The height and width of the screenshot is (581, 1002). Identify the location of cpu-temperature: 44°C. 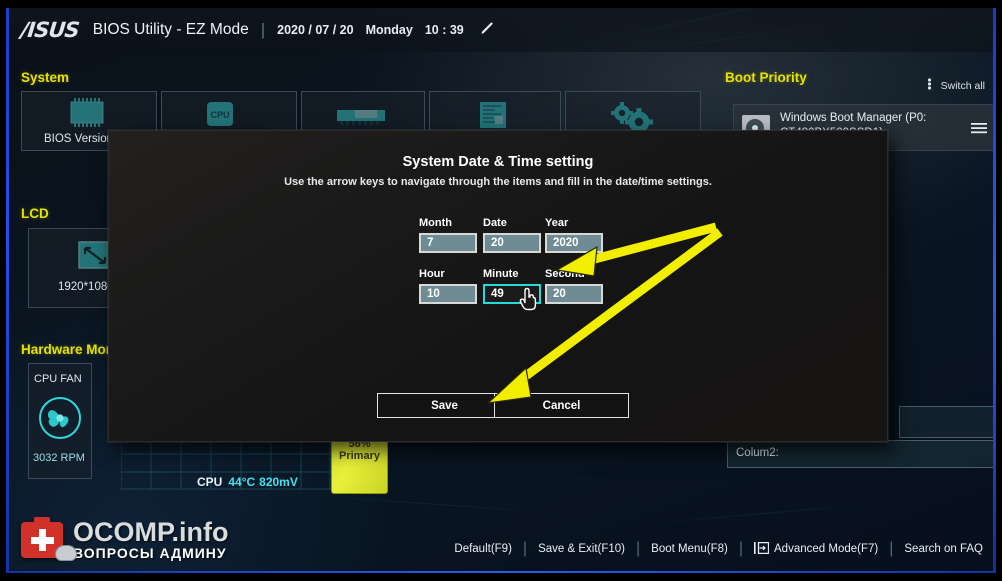
(242, 482).